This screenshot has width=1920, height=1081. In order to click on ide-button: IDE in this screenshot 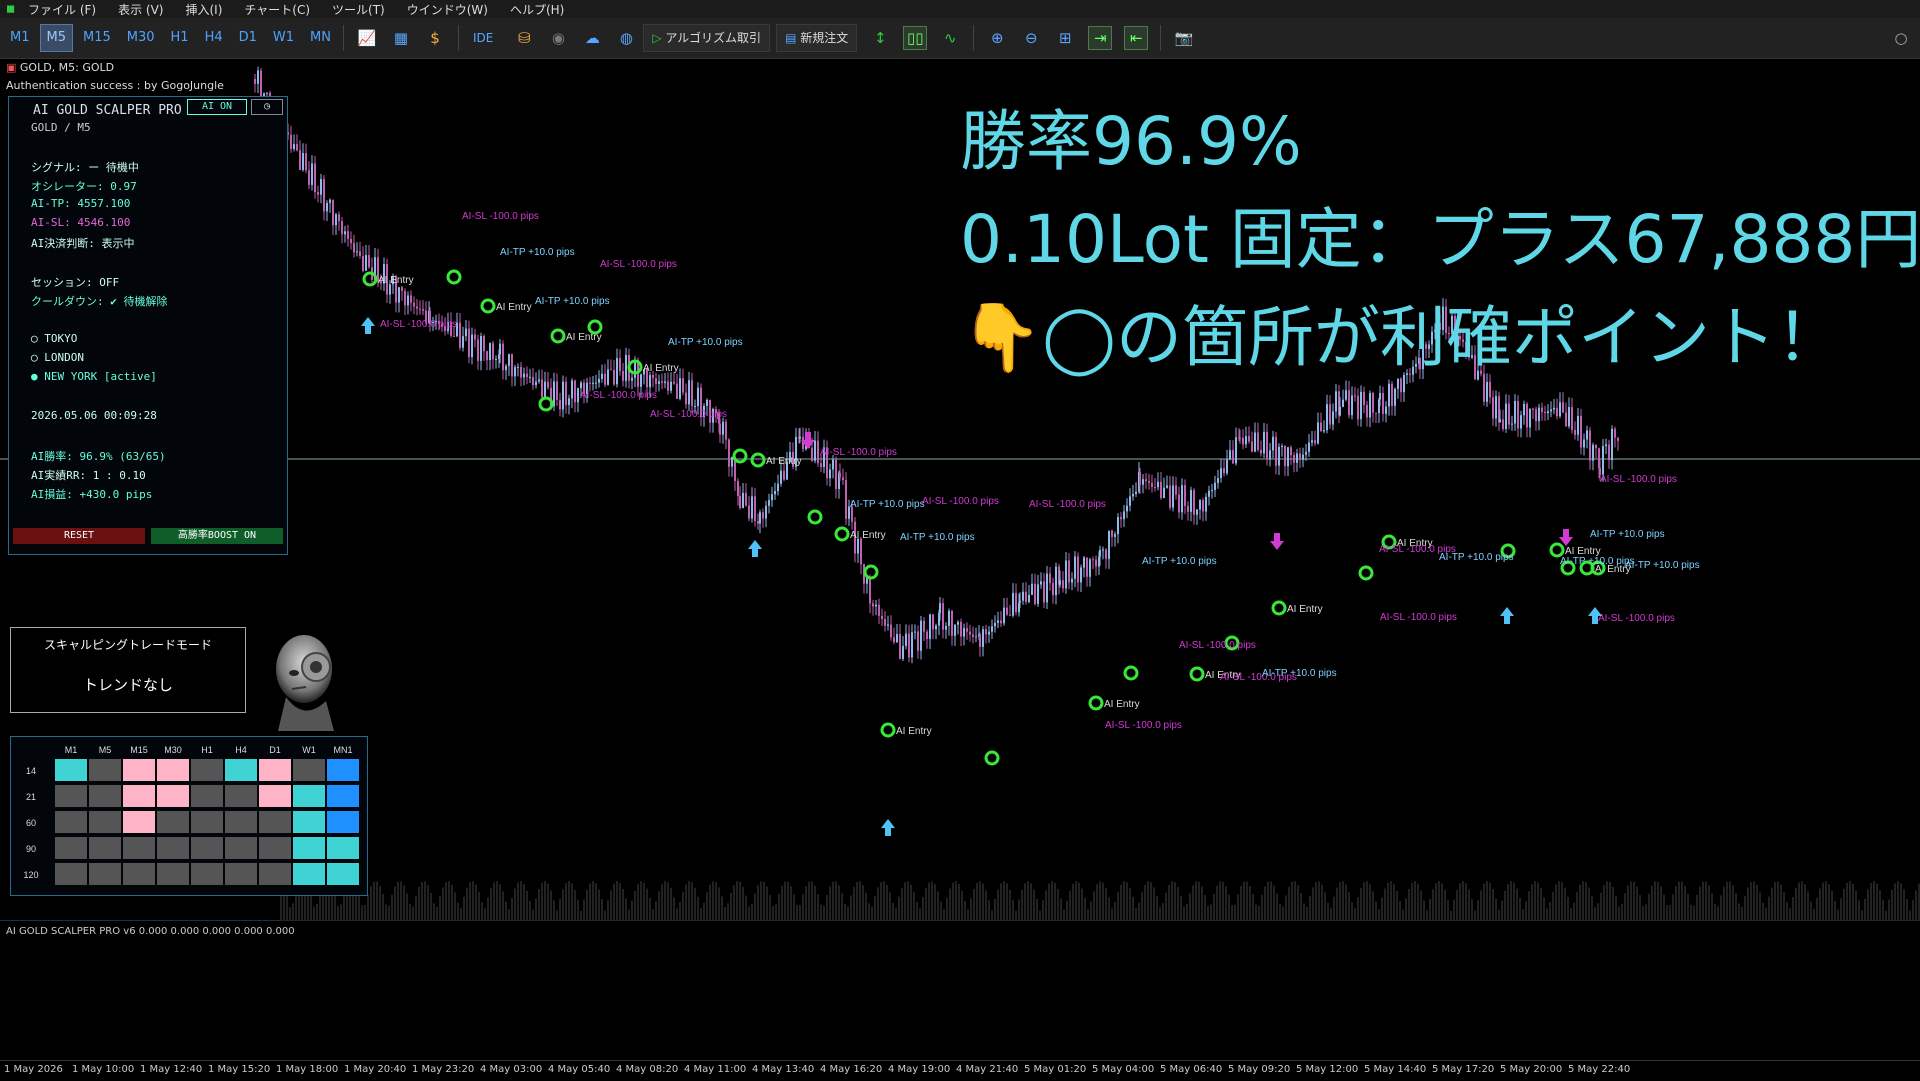, I will do `click(483, 38)`.